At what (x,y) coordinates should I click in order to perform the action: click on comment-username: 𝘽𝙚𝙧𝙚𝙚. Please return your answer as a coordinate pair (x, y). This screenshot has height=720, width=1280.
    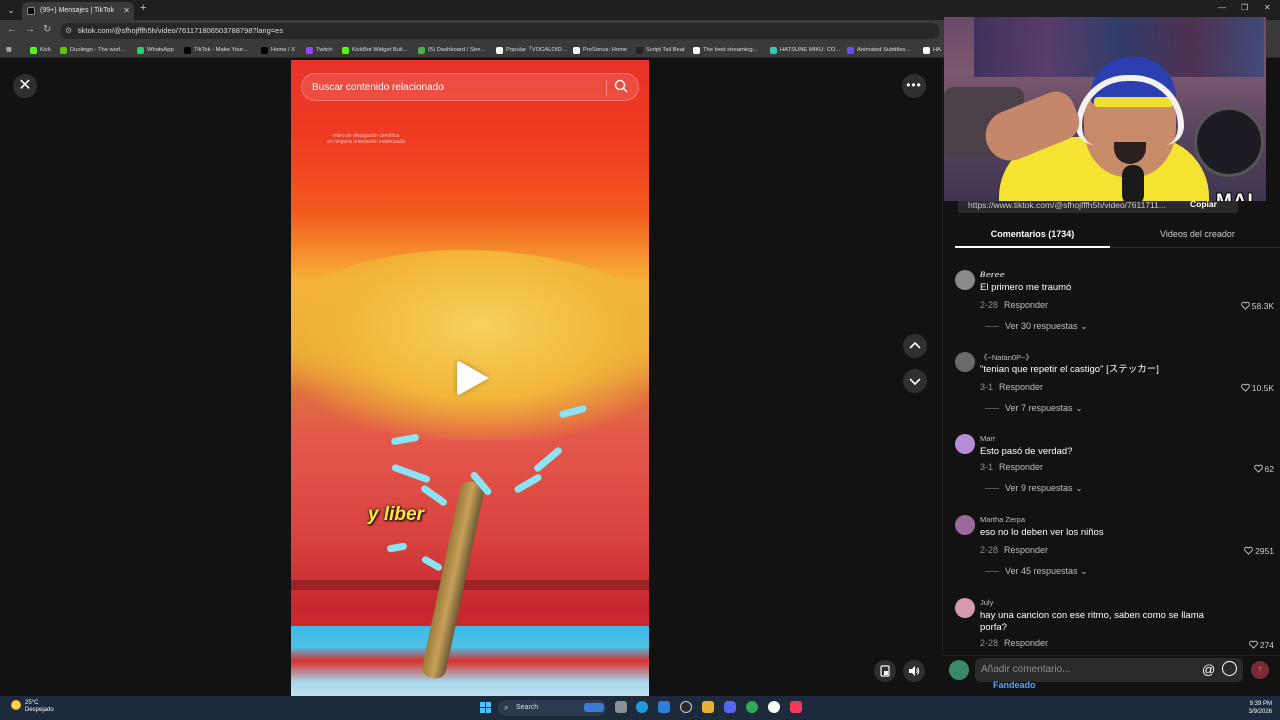
    Looking at the image, I should click on (992, 274).